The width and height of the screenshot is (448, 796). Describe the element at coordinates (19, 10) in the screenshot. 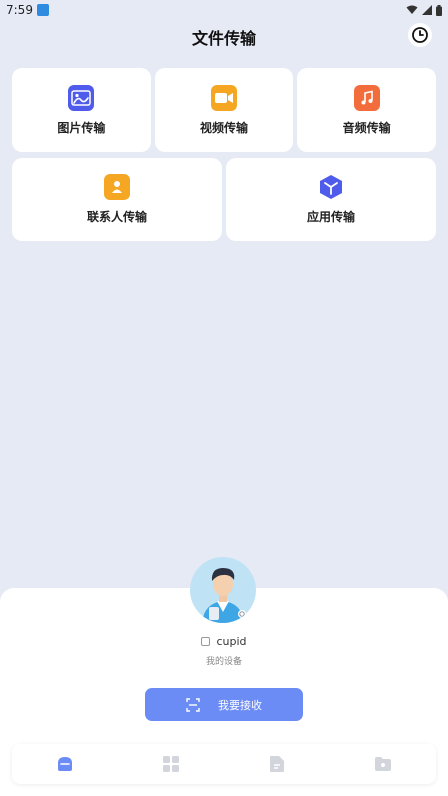

I see `status-time: 7:59` at that location.